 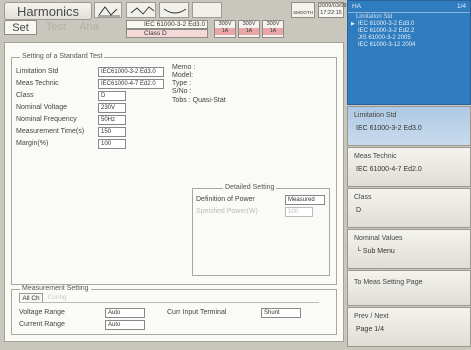 What do you see at coordinates (89, 27) in the screenshot?
I see `tab-ana: Ana` at bounding box center [89, 27].